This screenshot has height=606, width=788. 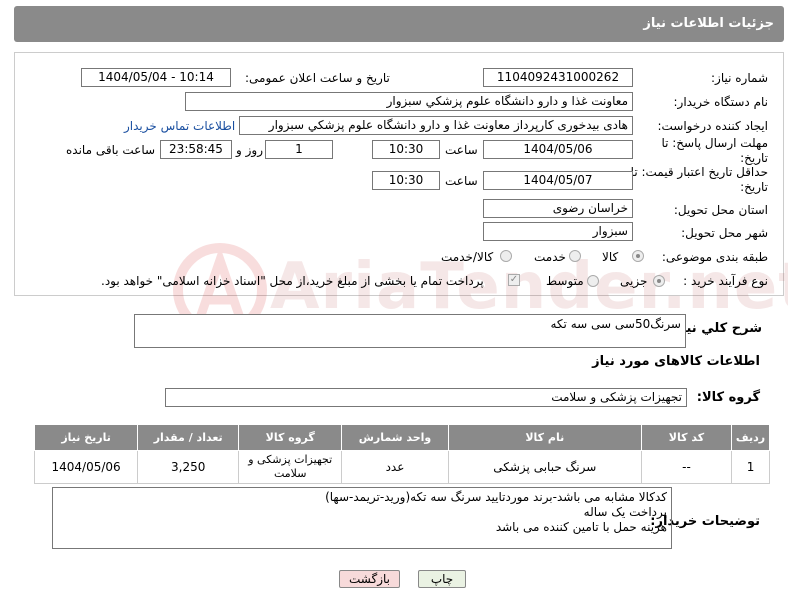 I want to click on process-medium-label: متوسط, so click(x=565, y=281).